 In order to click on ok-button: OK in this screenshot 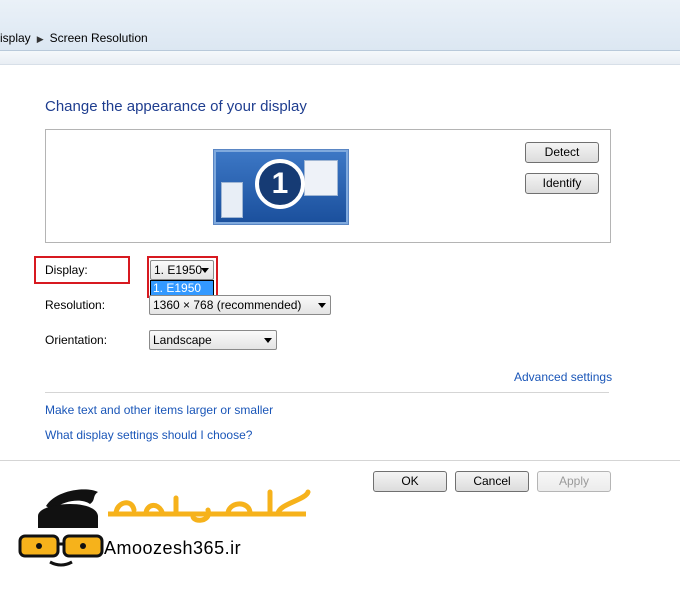, I will do `click(410, 481)`.